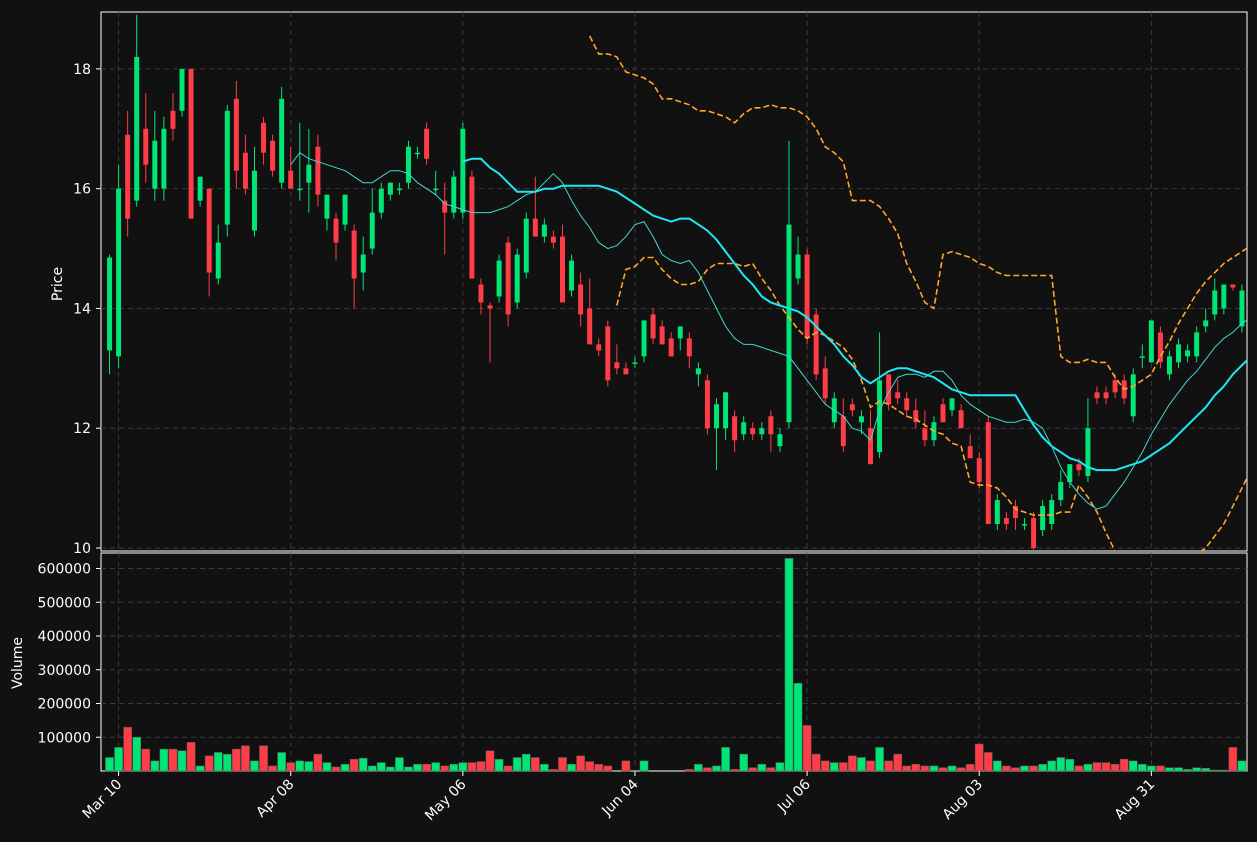 Image resolution: width=1257 pixels, height=842 pixels. What do you see at coordinates (64, 570) in the screenshot?
I see `volume-tick-label: 600000` at bounding box center [64, 570].